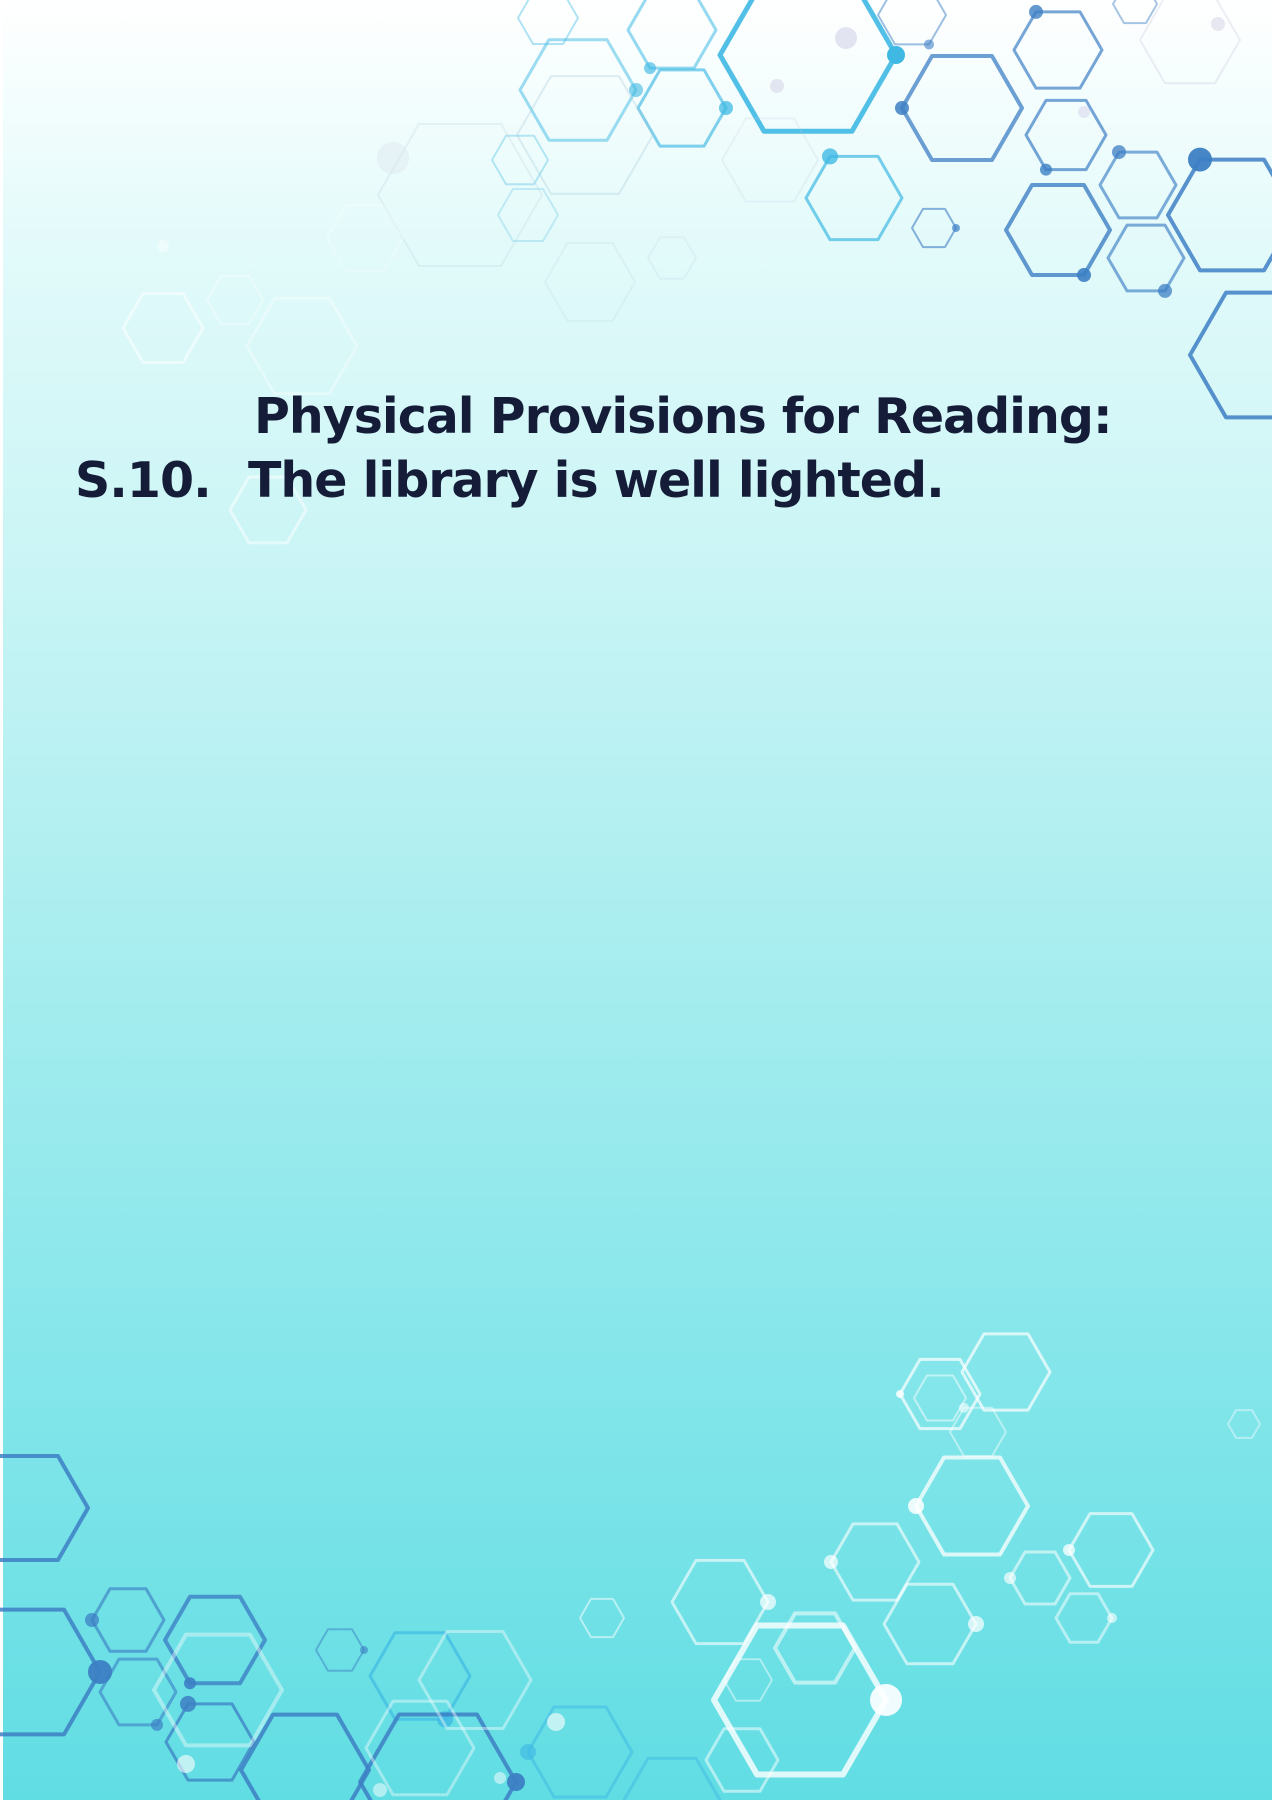 The height and width of the screenshot is (1800, 1272). Describe the element at coordinates (683, 416) in the screenshot. I see `section-heading: Physical Provisions for Reading:` at that location.